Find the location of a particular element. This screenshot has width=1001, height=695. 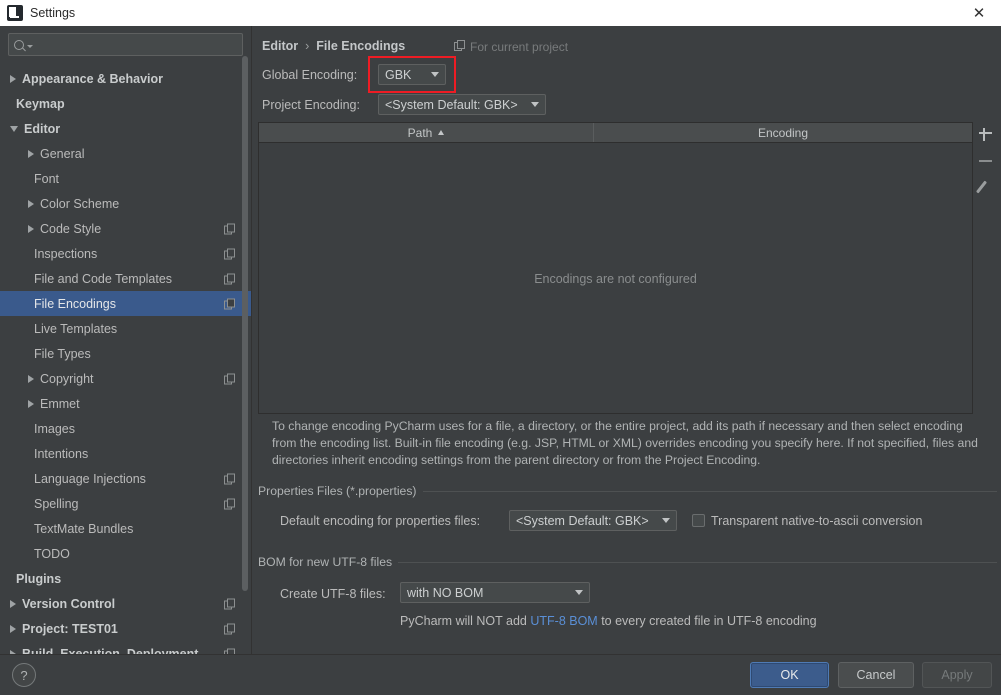

column-header-path: Path is located at coordinates (426, 132).